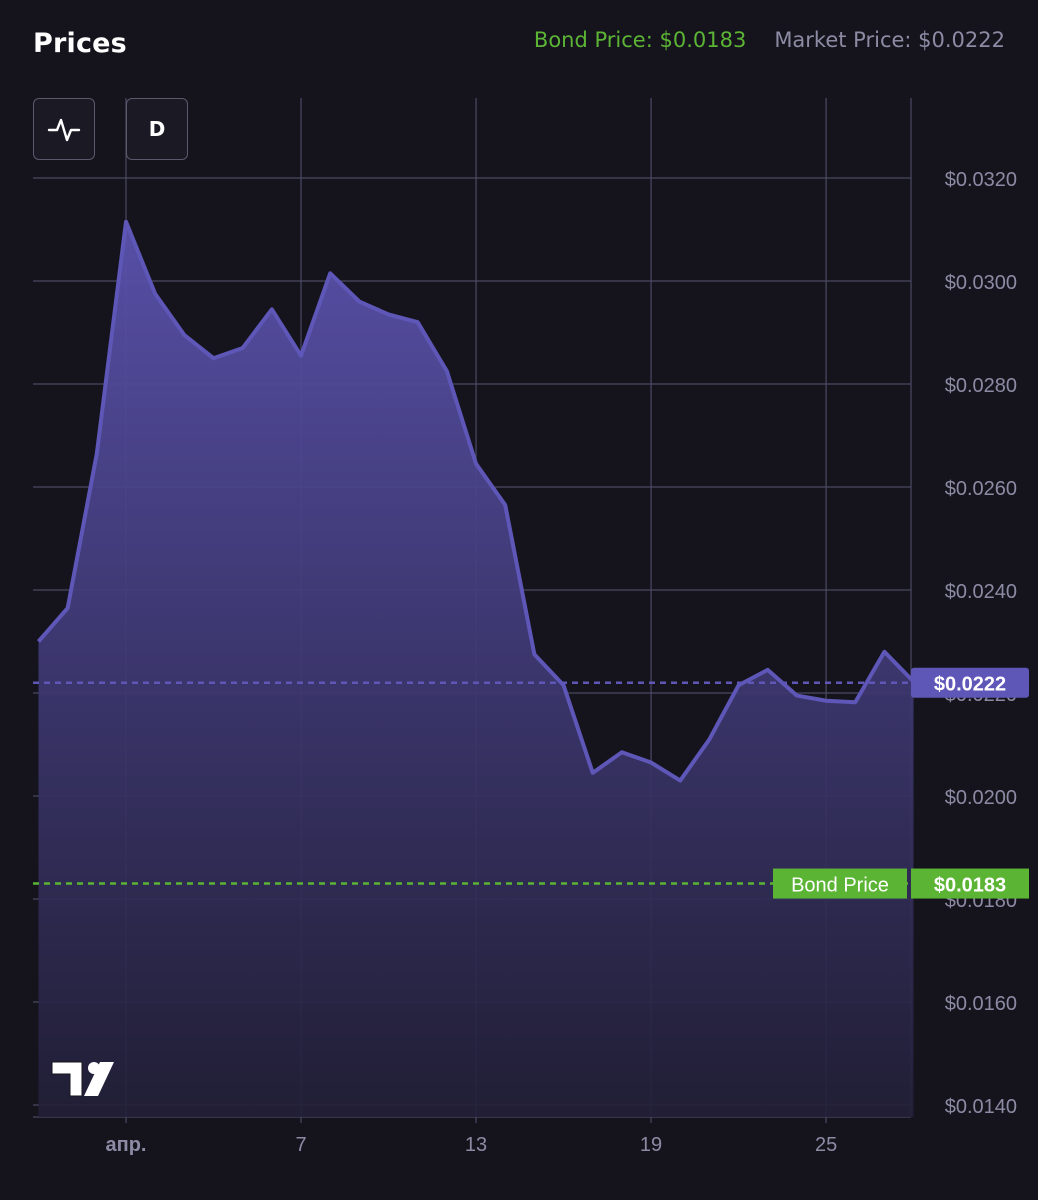 The height and width of the screenshot is (1200, 1038). I want to click on chart-type-button, so click(64, 129).